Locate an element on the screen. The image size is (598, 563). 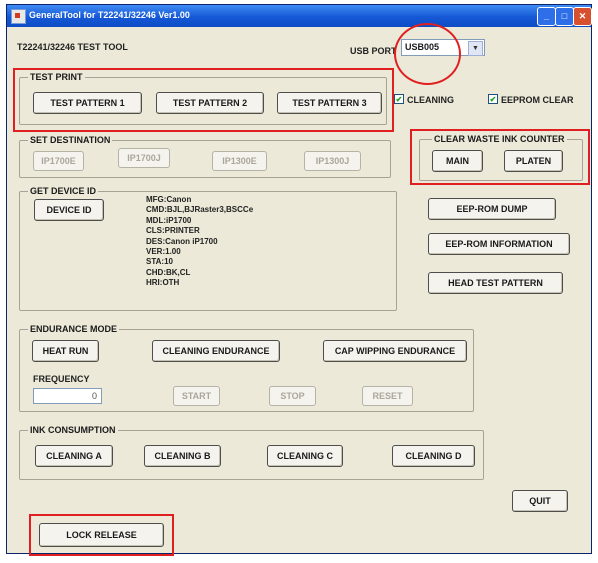
device-info-line: MFG:Canon is located at coordinates (169, 199).